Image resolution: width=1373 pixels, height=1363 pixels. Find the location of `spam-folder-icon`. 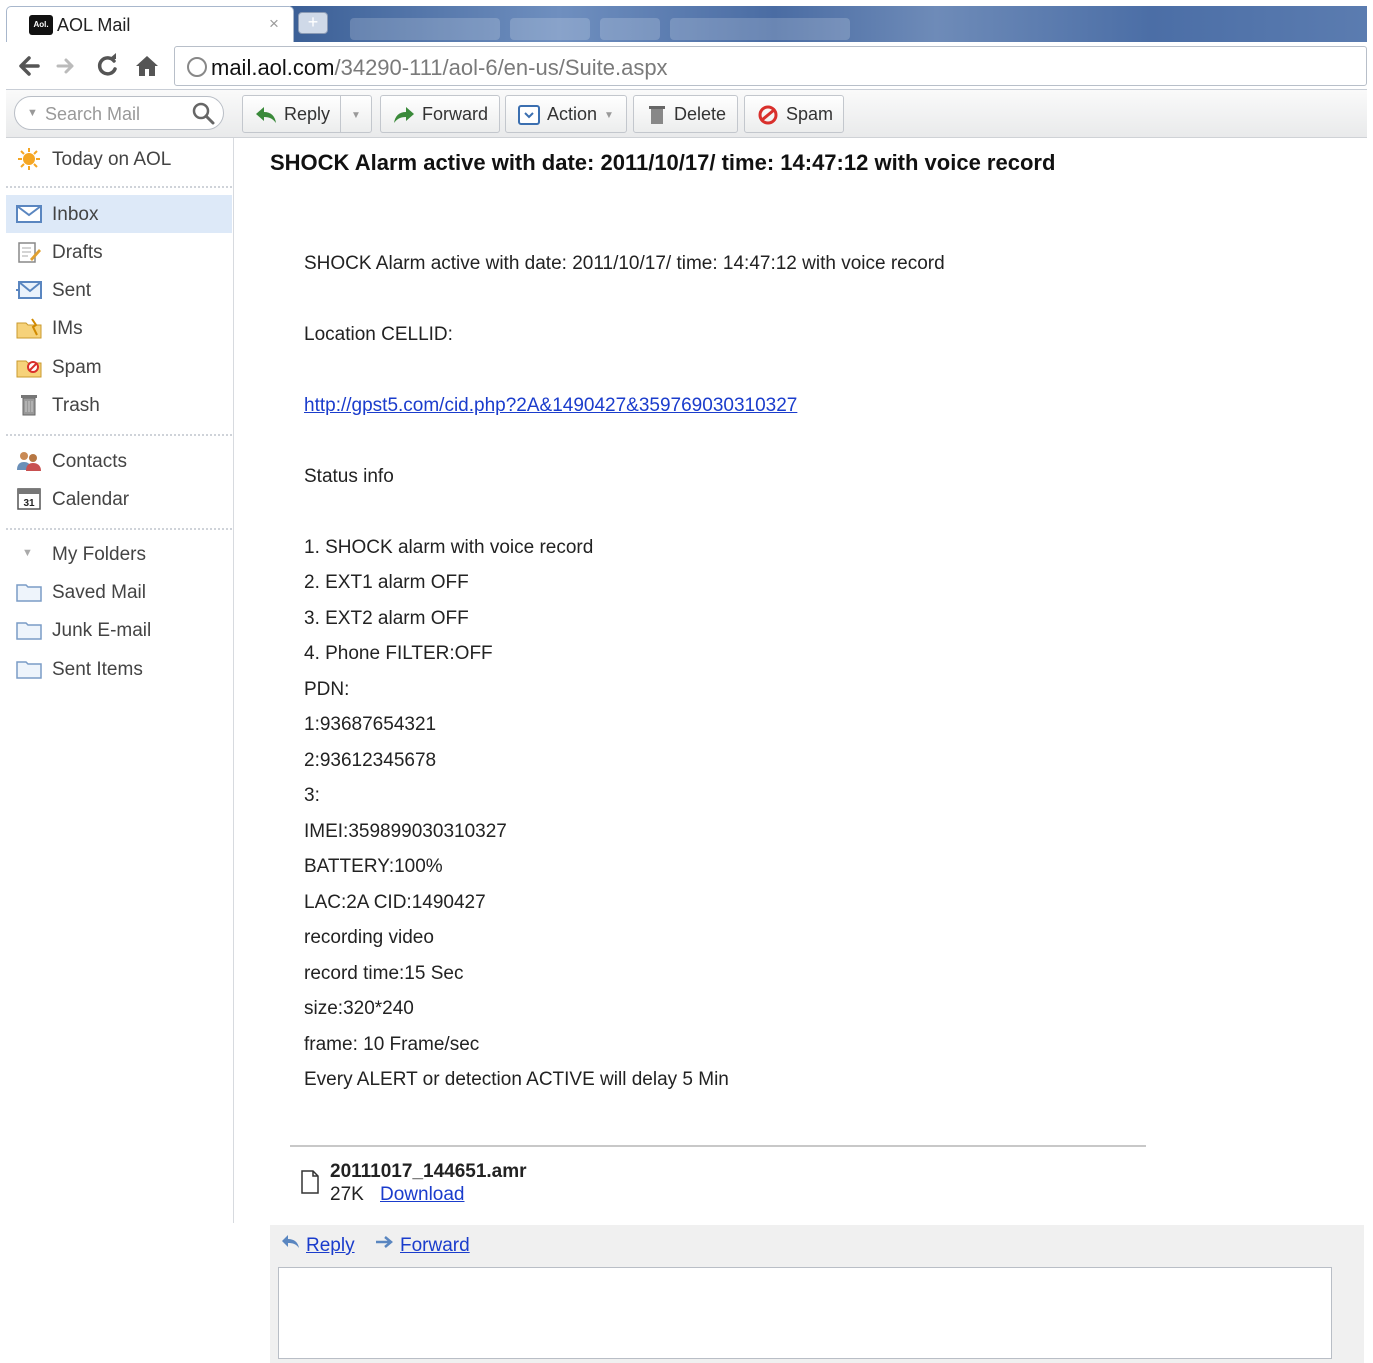

spam-folder-icon is located at coordinates (29, 369).